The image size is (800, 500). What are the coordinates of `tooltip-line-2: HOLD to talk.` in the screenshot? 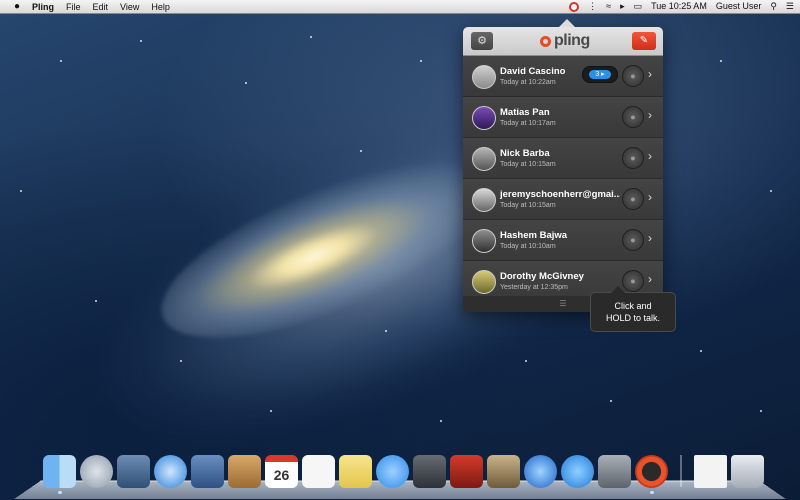 It's located at (633, 318).